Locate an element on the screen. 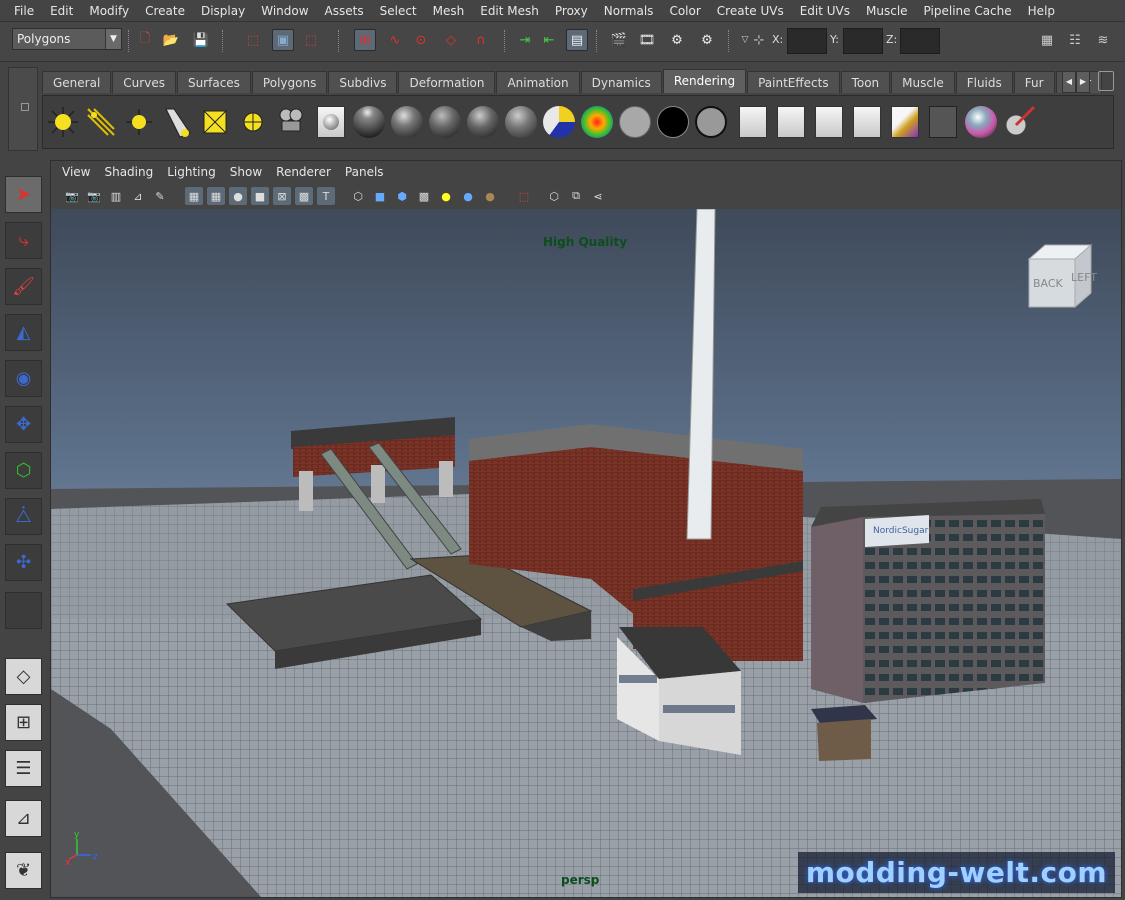 The height and width of the screenshot is (900, 1125). shelf-tab-muscle: Muscle is located at coordinates (923, 82).